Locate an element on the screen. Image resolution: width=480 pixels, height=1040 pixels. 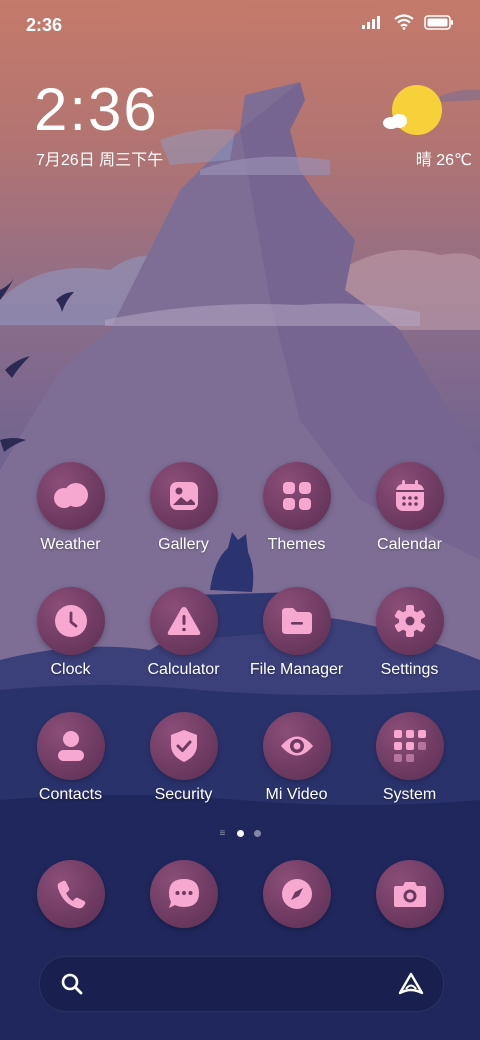
clock-time: 2:36 is located at coordinates (96, 109).